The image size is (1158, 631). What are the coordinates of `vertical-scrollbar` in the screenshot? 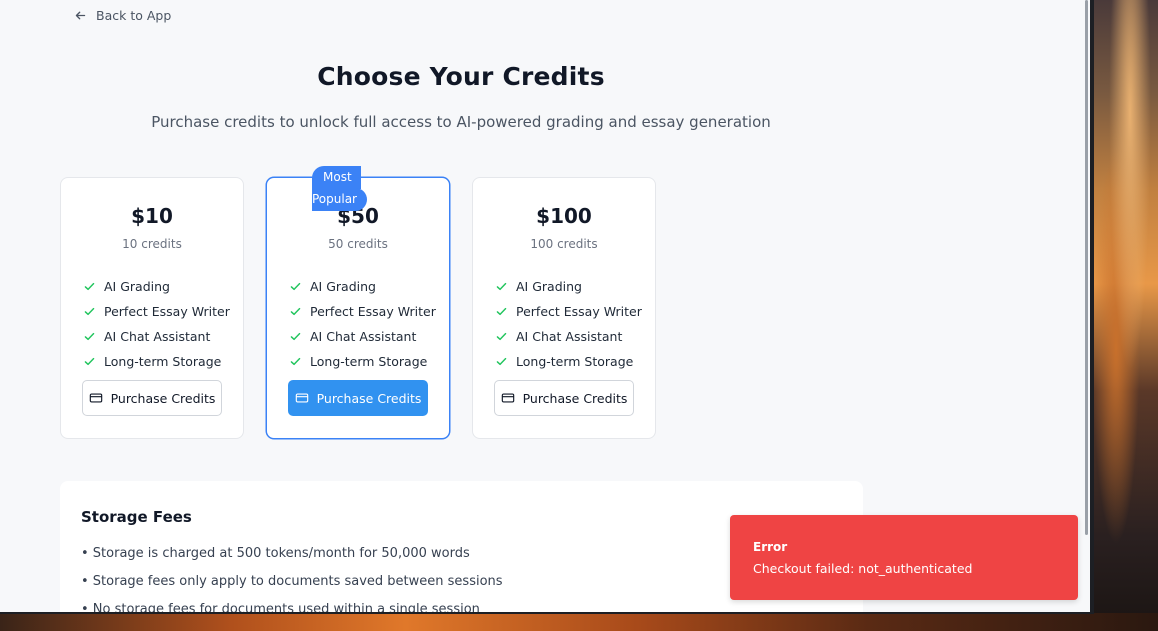 It's located at (1086, 267).